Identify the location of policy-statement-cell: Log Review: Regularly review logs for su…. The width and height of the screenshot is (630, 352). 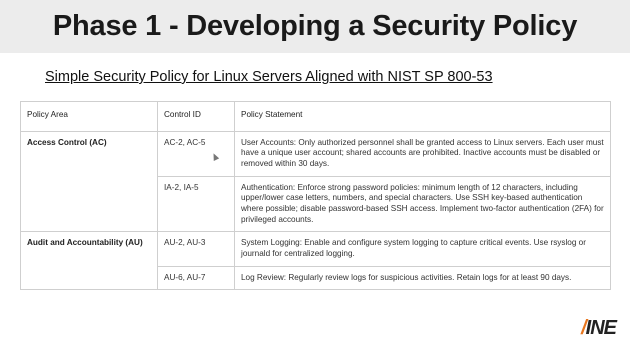
(422, 278).